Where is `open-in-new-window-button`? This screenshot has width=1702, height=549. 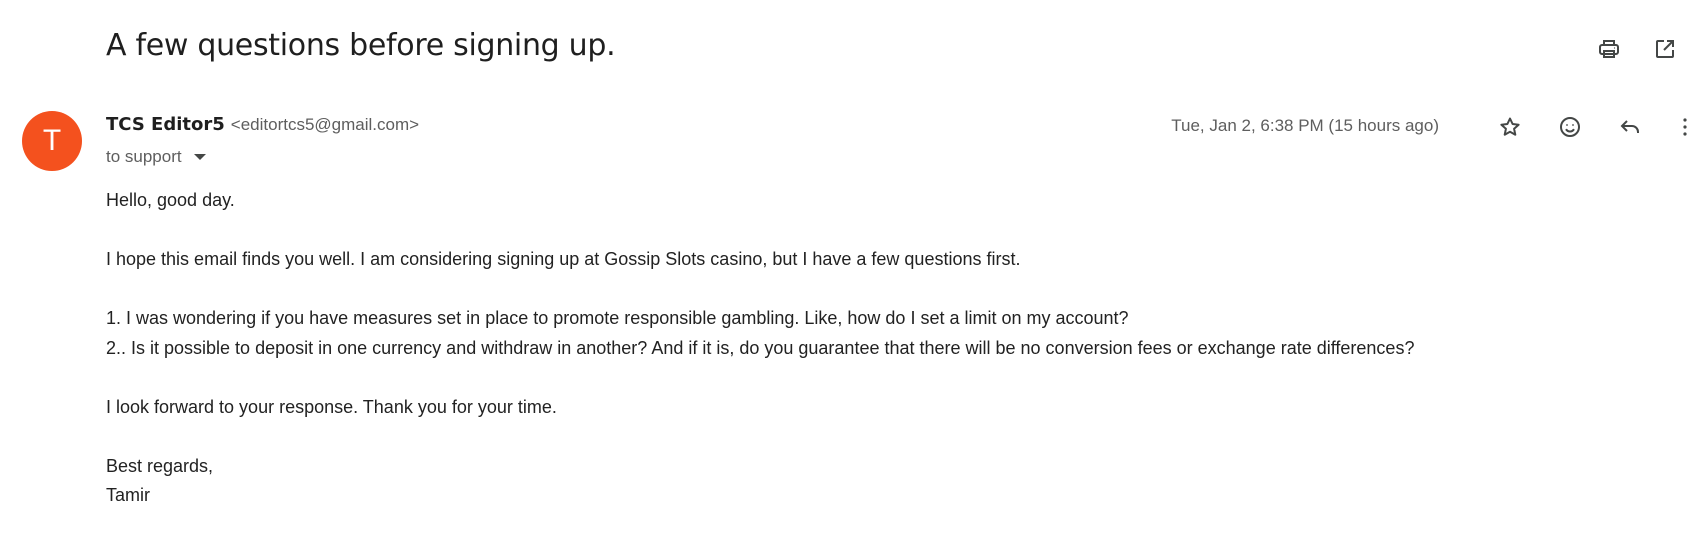 open-in-new-window-button is located at coordinates (1665, 49).